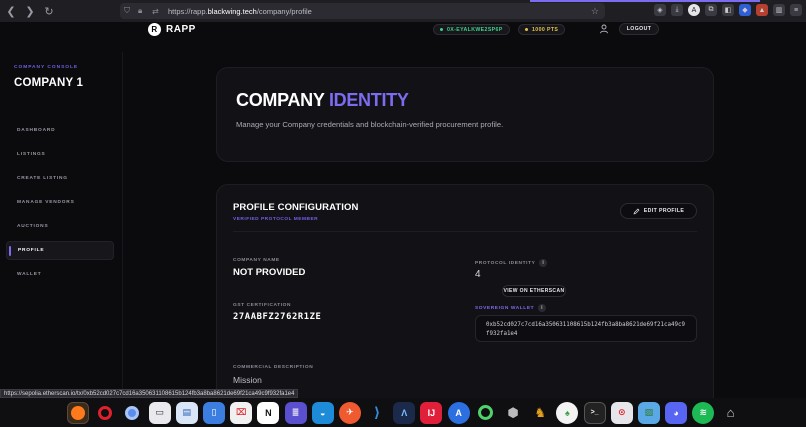 This screenshot has width=806, height=427. What do you see at coordinates (60, 154) in the screenshot?
I see `sidebar-item-listings: LISTINGS` at bounding box center [60, 154].